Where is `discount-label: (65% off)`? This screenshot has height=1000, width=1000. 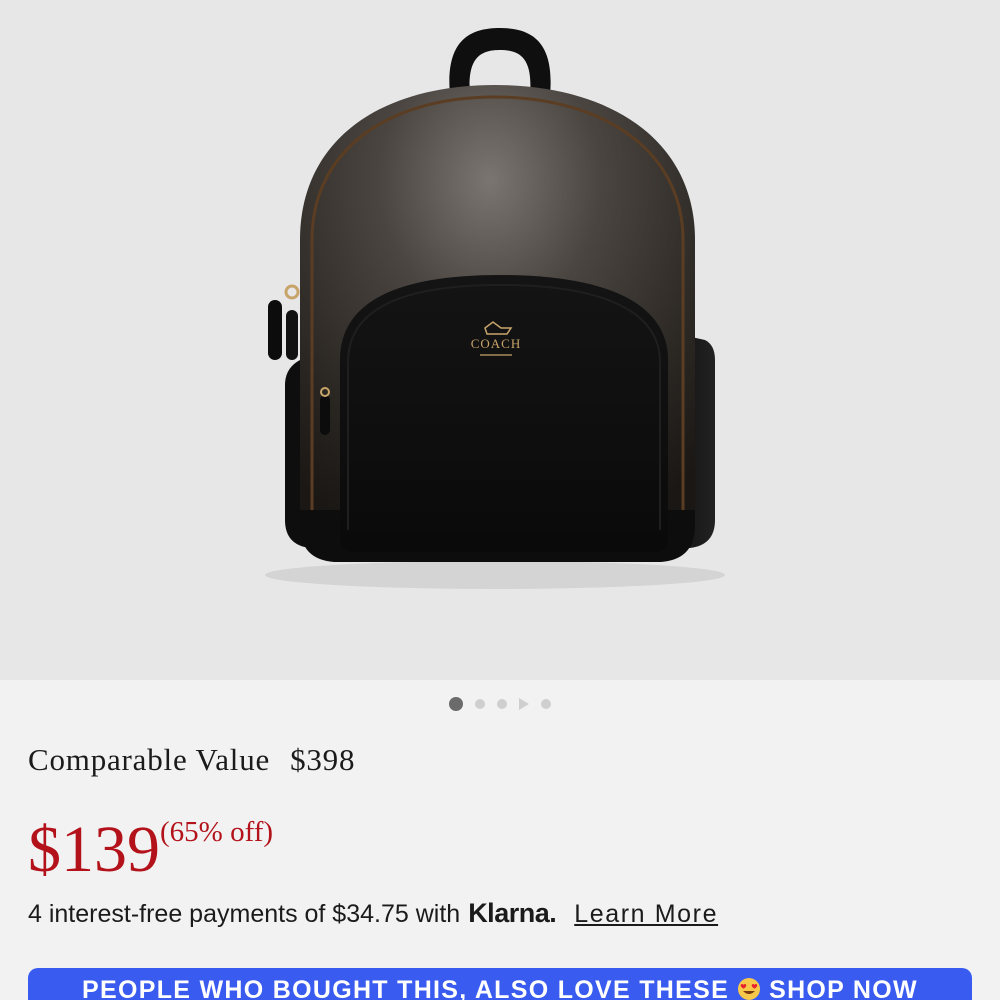 discount-label: (65% off) is located at coordinates (217, 832).